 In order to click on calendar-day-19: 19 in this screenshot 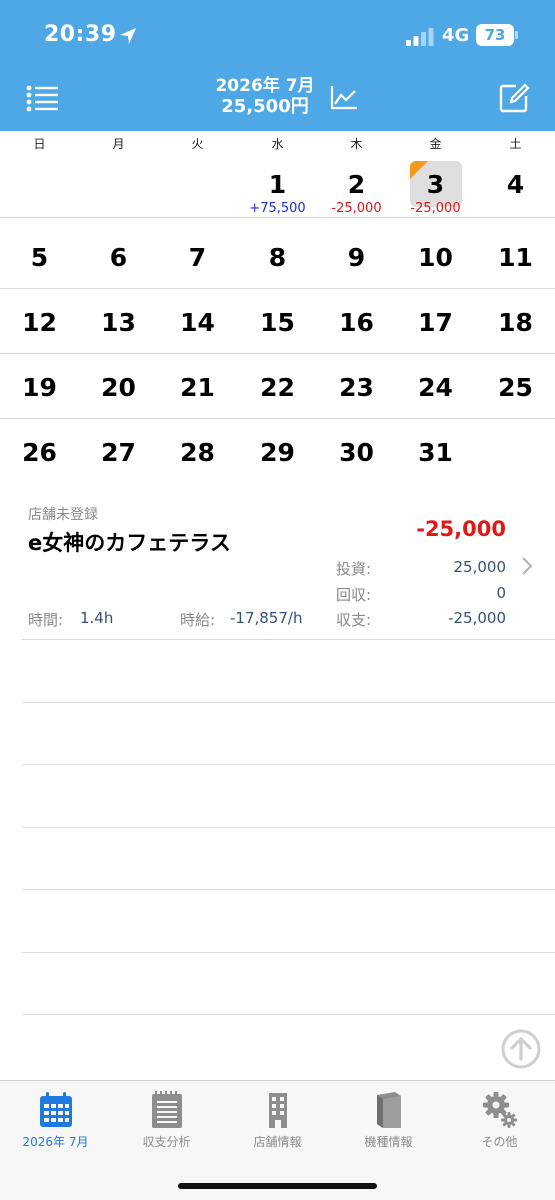, I will do `click(39, 386)`.